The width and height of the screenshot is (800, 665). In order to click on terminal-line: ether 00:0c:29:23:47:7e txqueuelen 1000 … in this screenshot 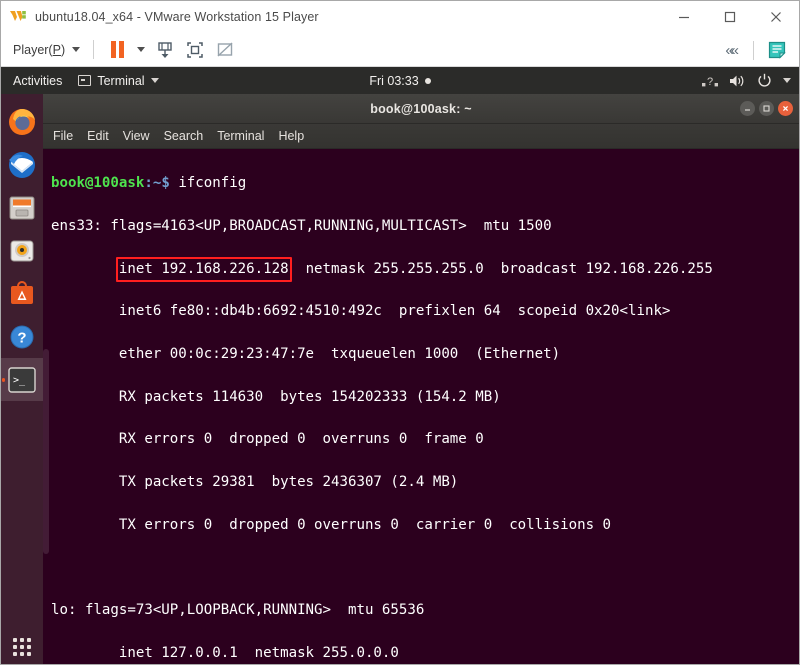, I will do `click(423, 354)`.